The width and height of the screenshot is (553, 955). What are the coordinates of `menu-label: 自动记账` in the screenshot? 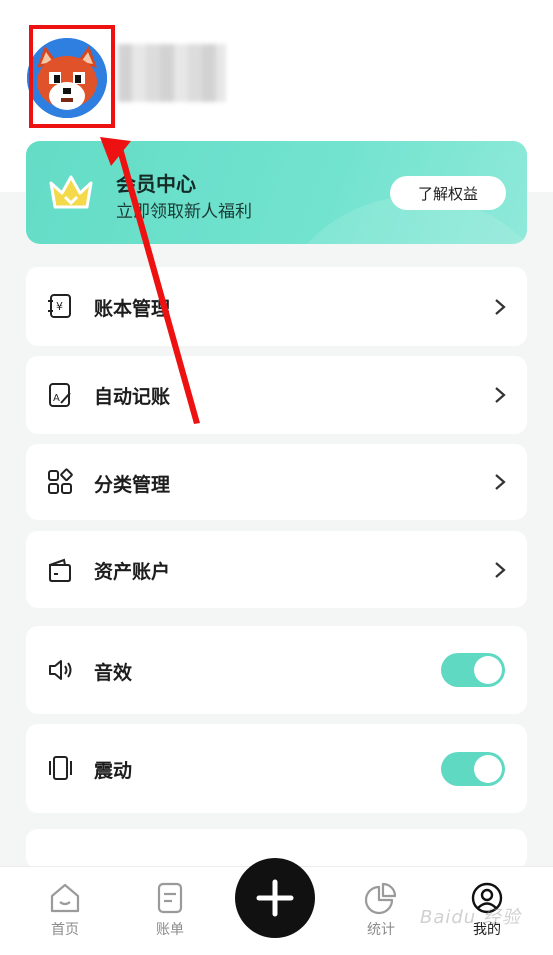 It's located at (132, 397).